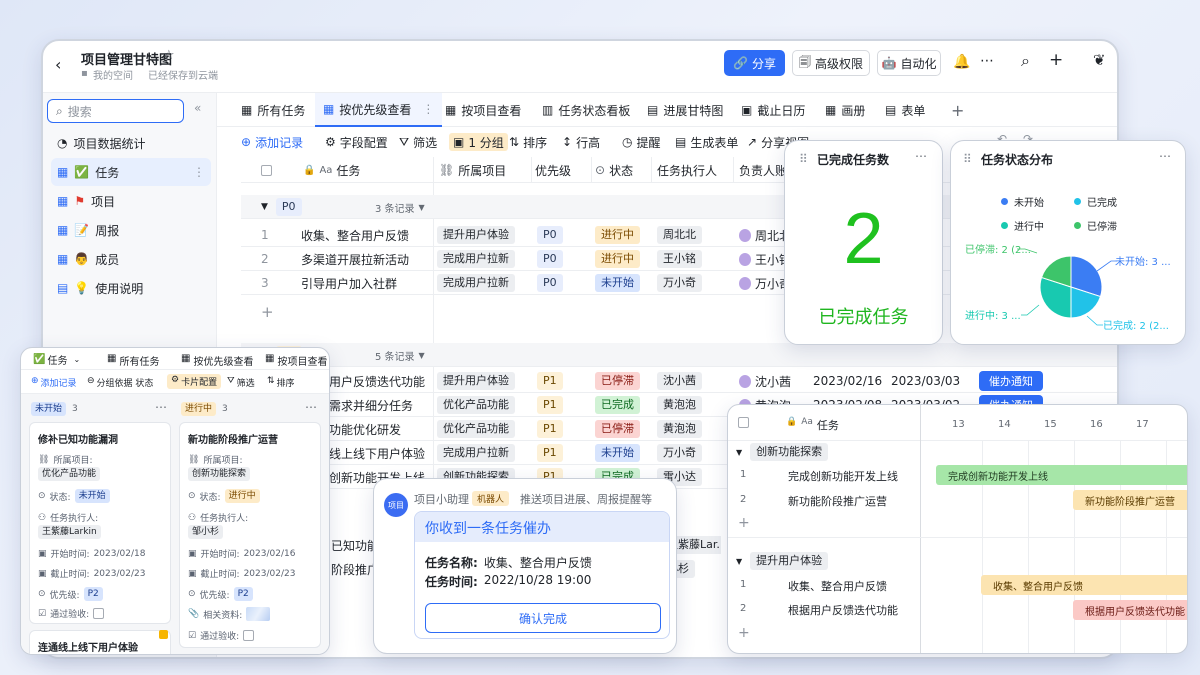 The height and width of the screenshot is (675, 1200). I want to click on generate-form-button: ▤ 生成表单, so click(706, 142).